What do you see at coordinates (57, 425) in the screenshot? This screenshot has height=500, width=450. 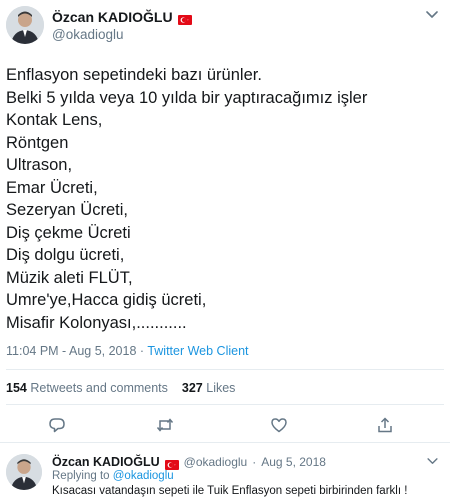 I see `reply-icon` at bounding box center [57, 425].